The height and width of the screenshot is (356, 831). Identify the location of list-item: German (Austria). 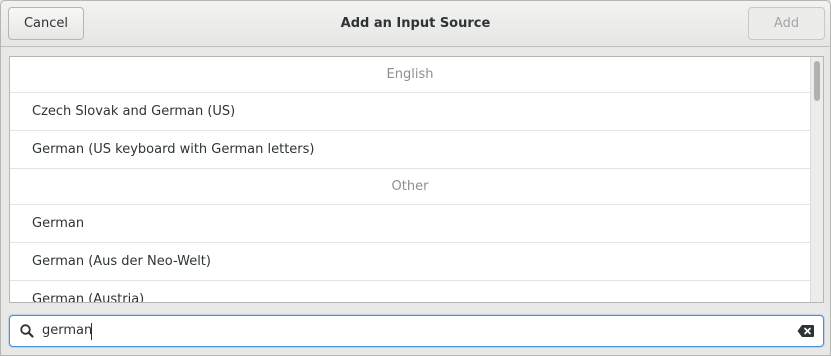
(410, 291).